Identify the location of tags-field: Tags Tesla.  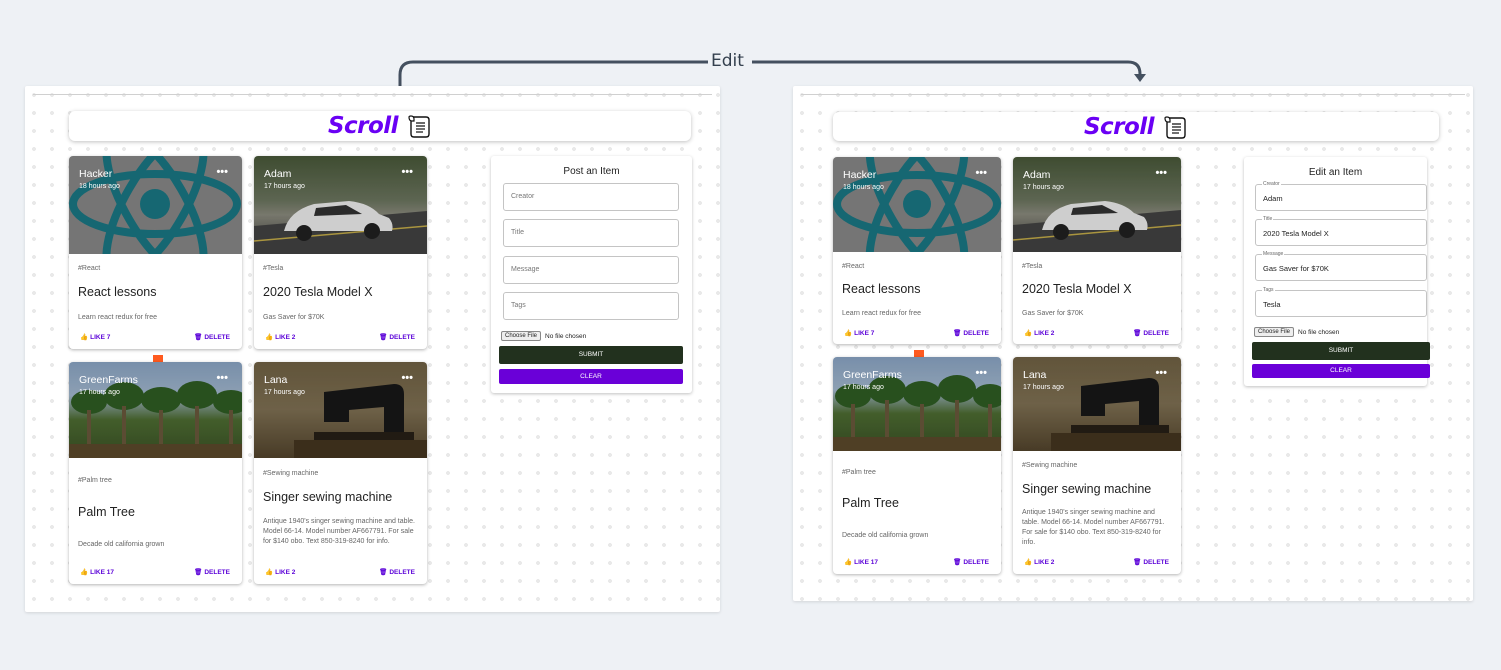
(1341, 302).